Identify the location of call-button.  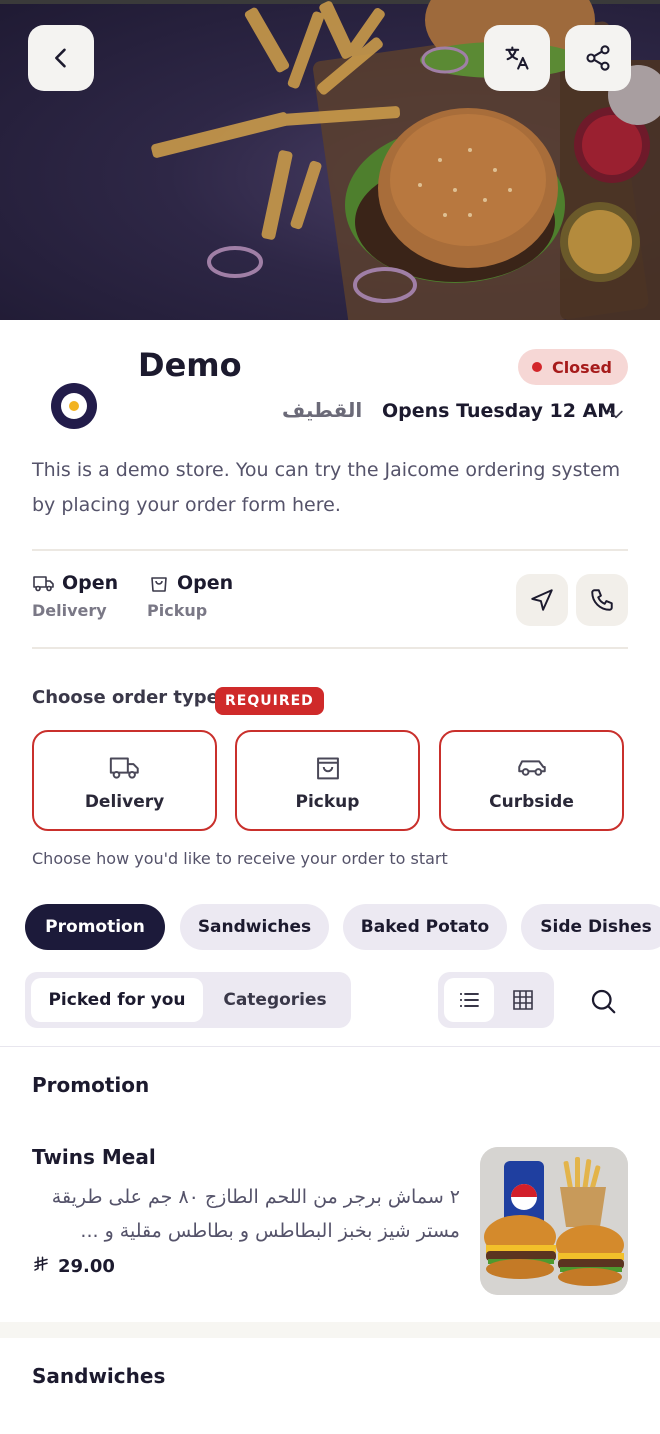
(602, 600).